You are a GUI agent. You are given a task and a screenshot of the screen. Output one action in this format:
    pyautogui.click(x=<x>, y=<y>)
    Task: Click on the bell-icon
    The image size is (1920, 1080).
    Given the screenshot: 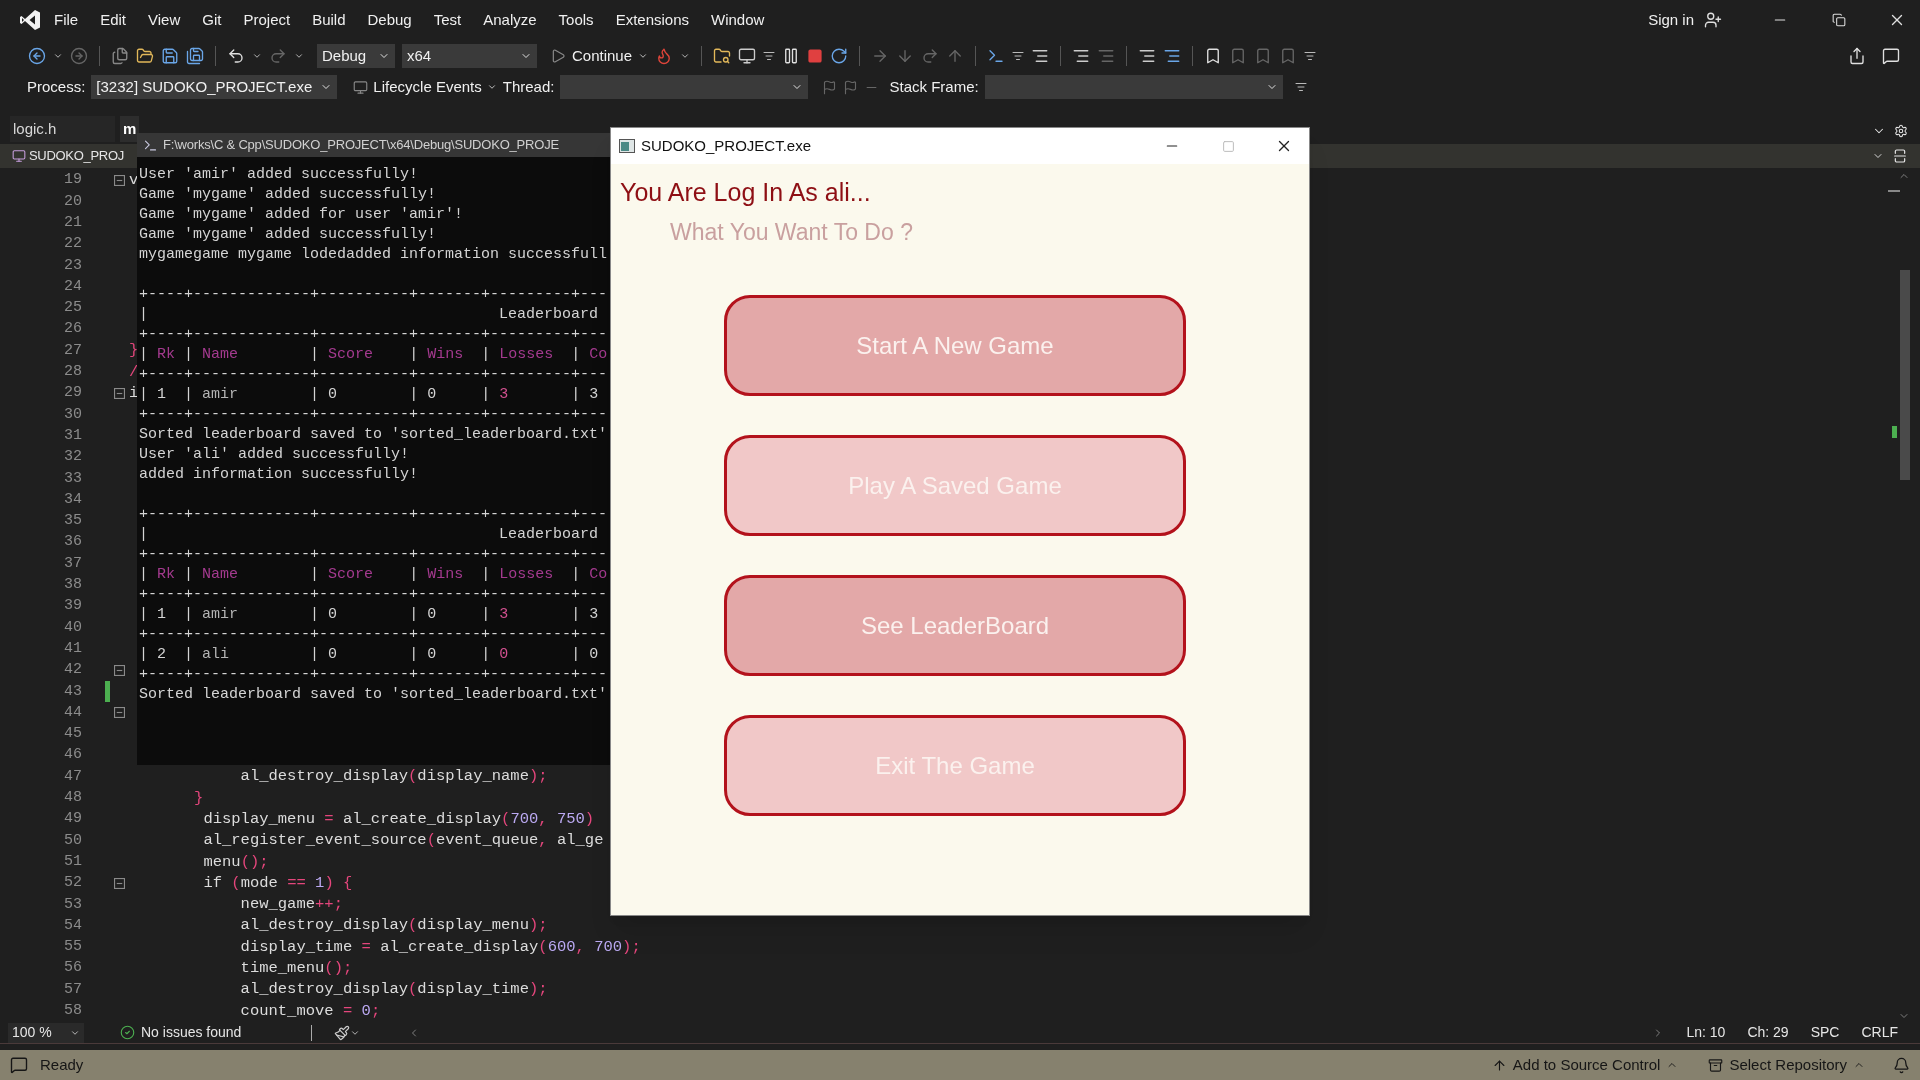 What is the action you would take?
    pyautogui.click(x=1901, y=1065)
    